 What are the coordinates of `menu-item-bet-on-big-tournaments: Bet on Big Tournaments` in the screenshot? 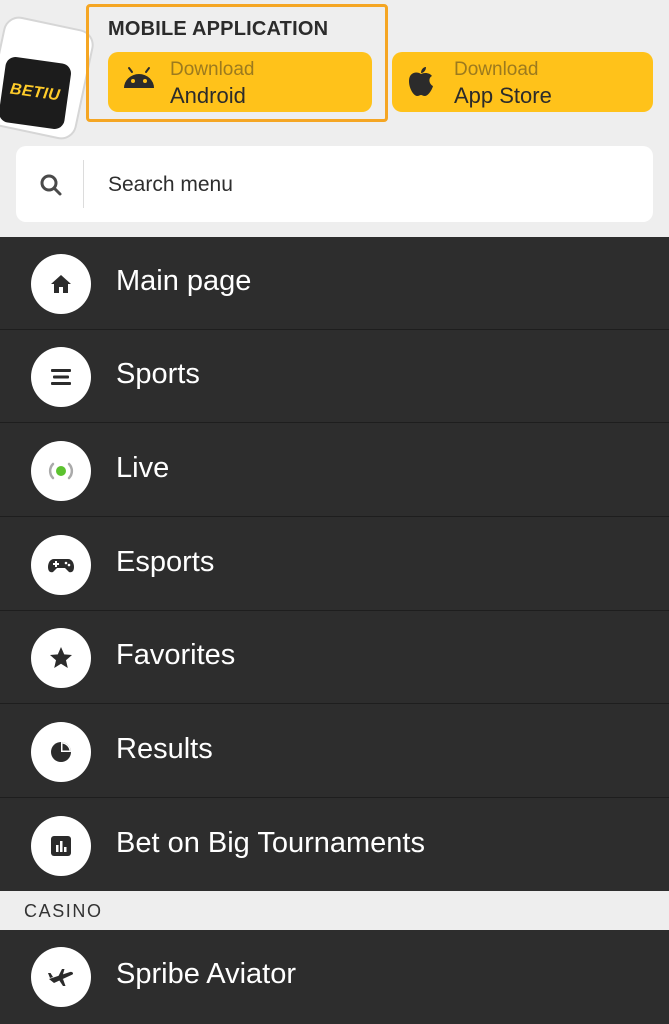 It's located at (334, 845).